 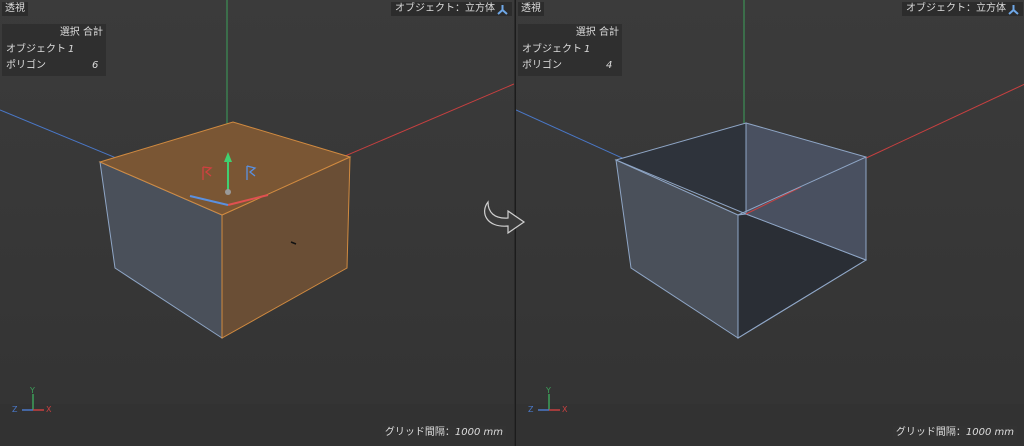 I want to click on stats-value: 4, so click(x=609, y=65).